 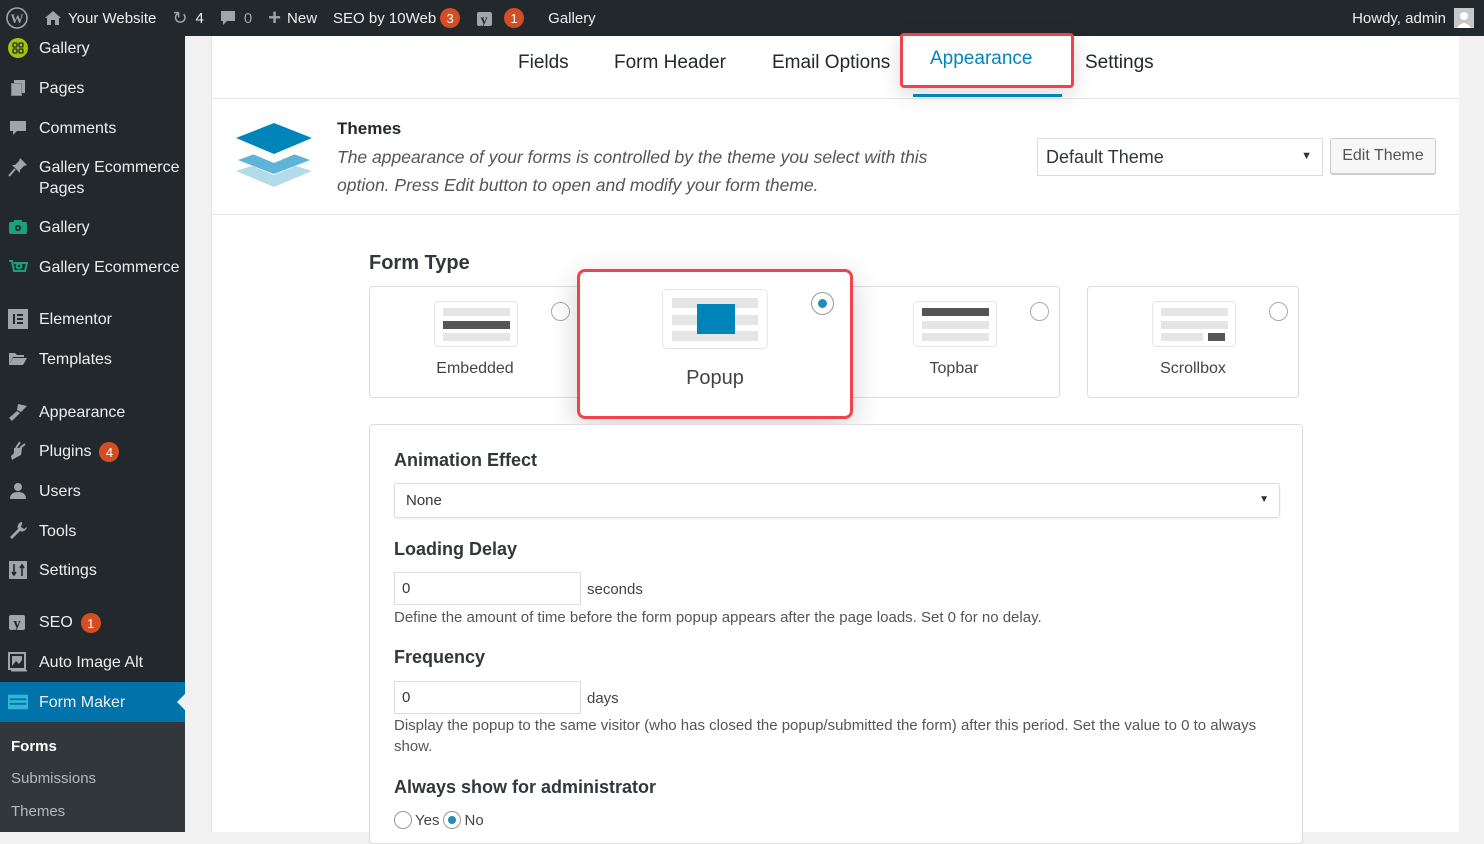 I want to click on plus-icon: +, so click(x=275, y=17).